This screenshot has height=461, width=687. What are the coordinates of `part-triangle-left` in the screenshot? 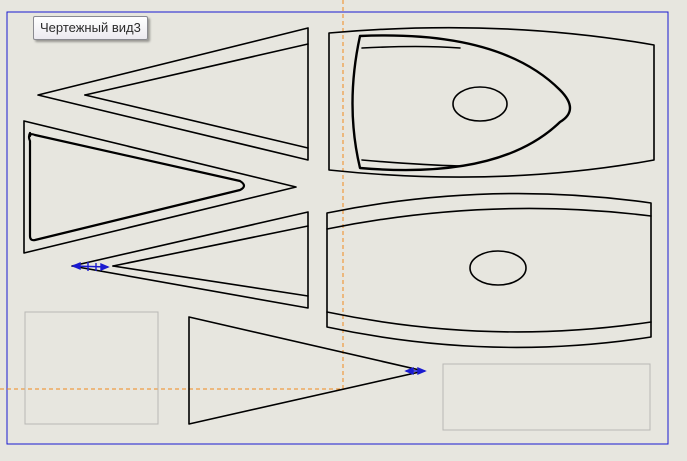 It's located at (160, 187).